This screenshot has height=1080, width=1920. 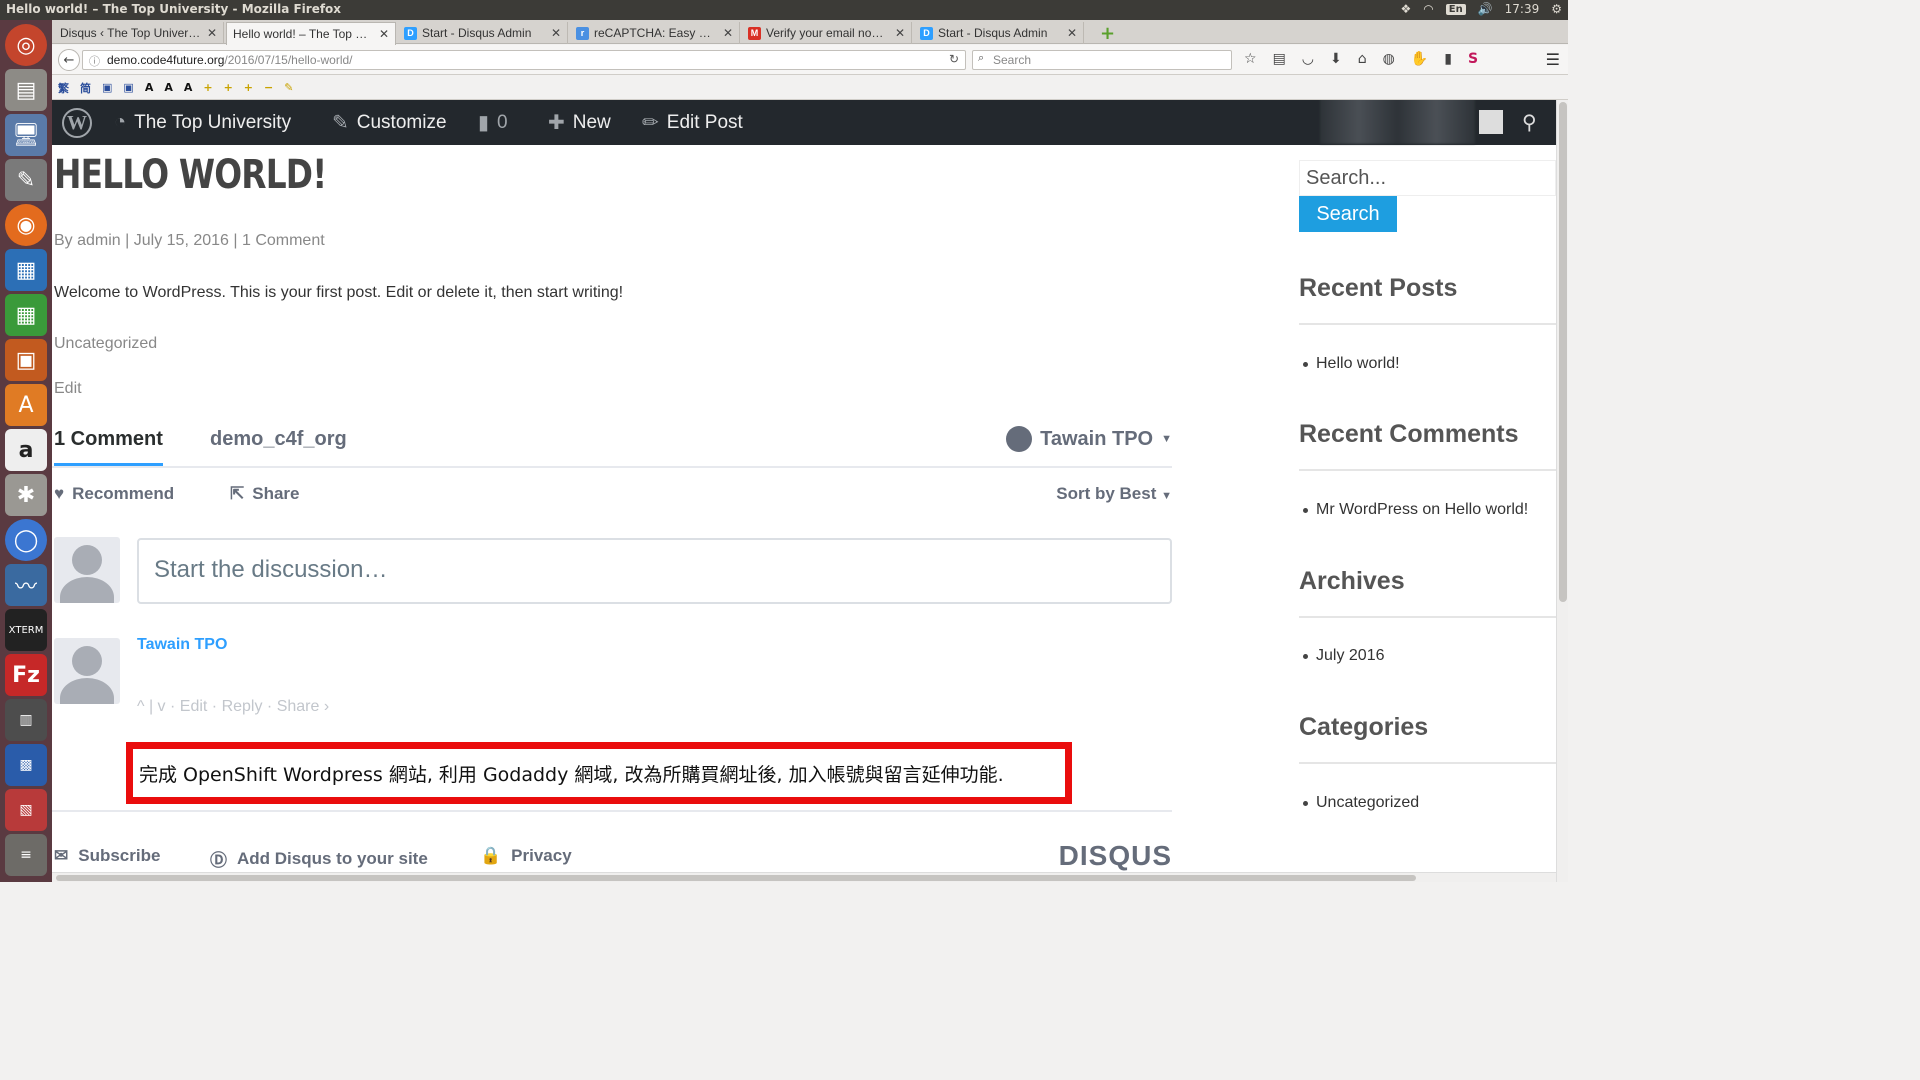 I want to click on remote-desktop-icon: 🖥, so click(x=26, y=135).